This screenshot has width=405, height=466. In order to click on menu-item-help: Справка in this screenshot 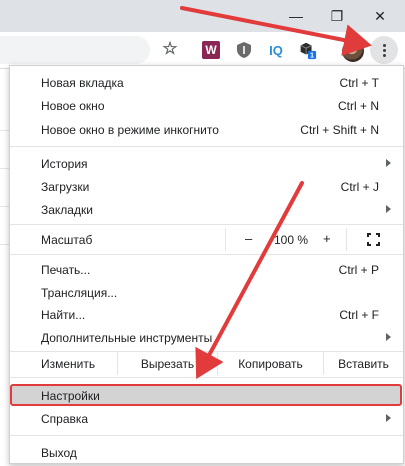, I will do `click(206, 418)`.